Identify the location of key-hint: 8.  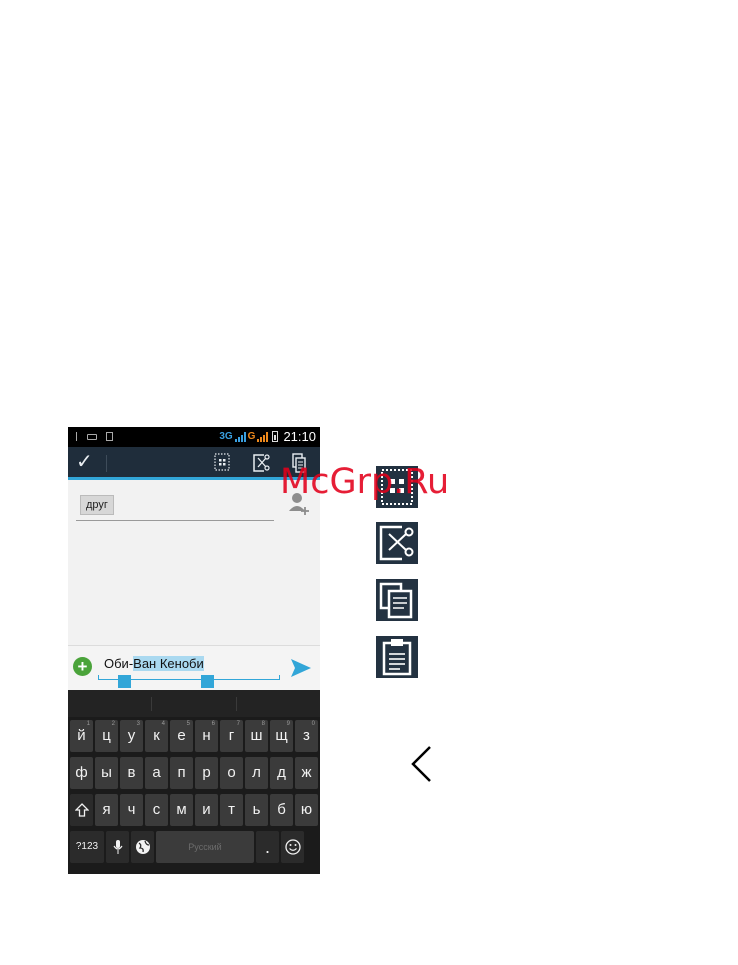
(263, 724).